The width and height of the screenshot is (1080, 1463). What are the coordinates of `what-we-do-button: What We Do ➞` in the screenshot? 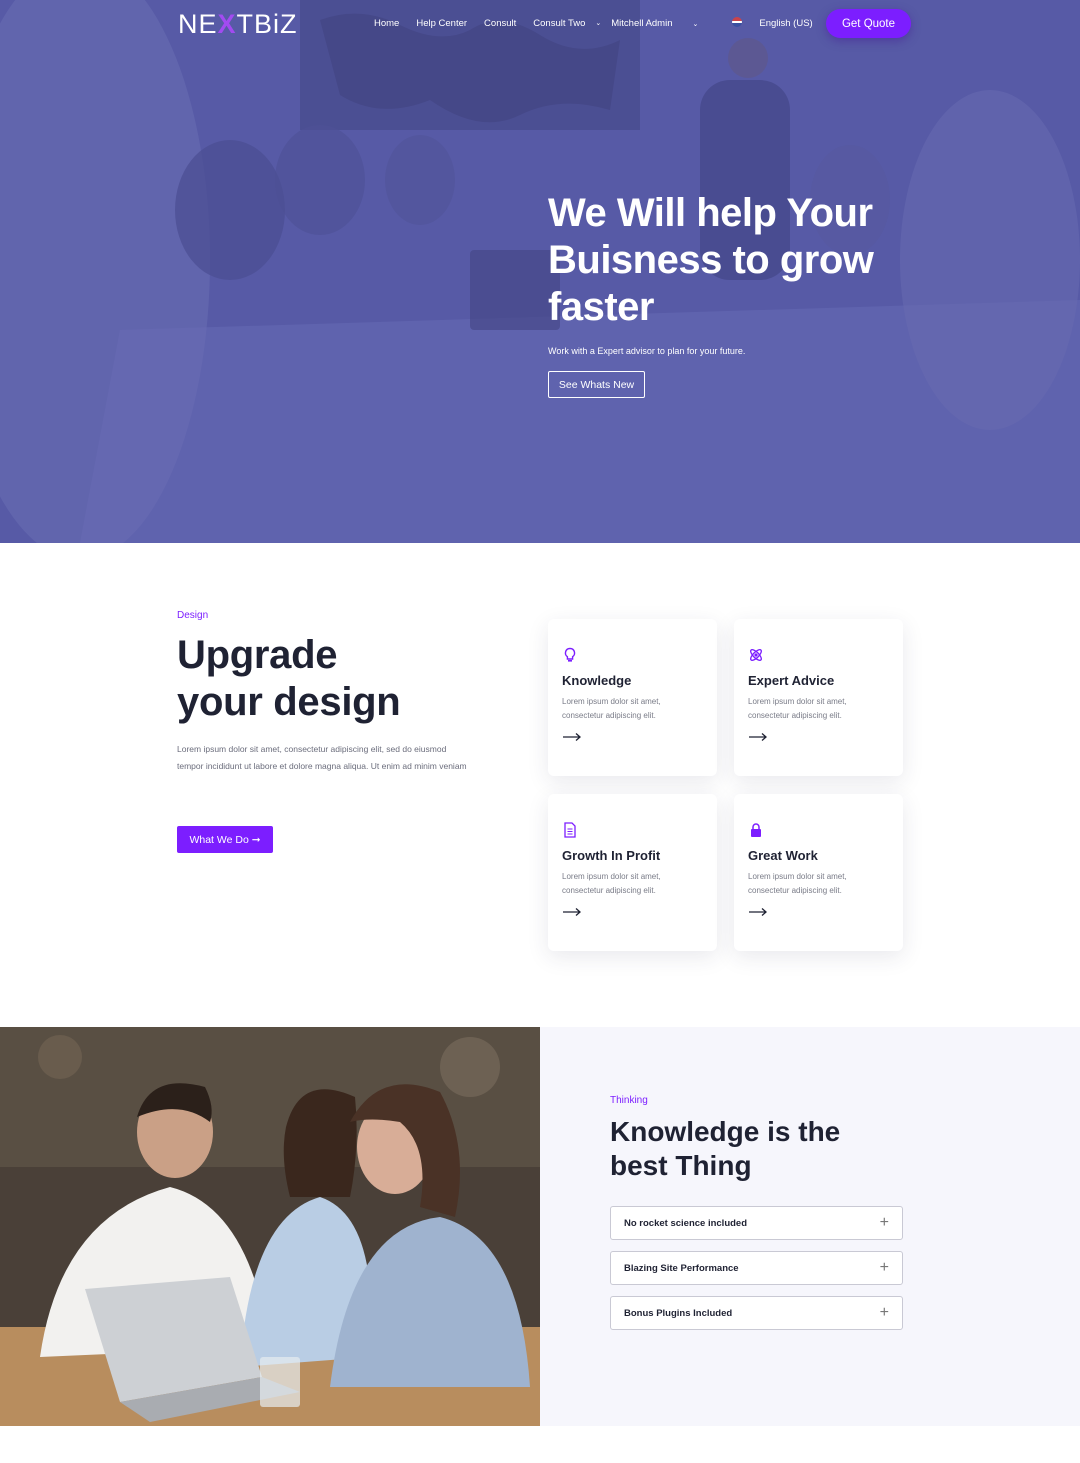 It's located at (225, 839).